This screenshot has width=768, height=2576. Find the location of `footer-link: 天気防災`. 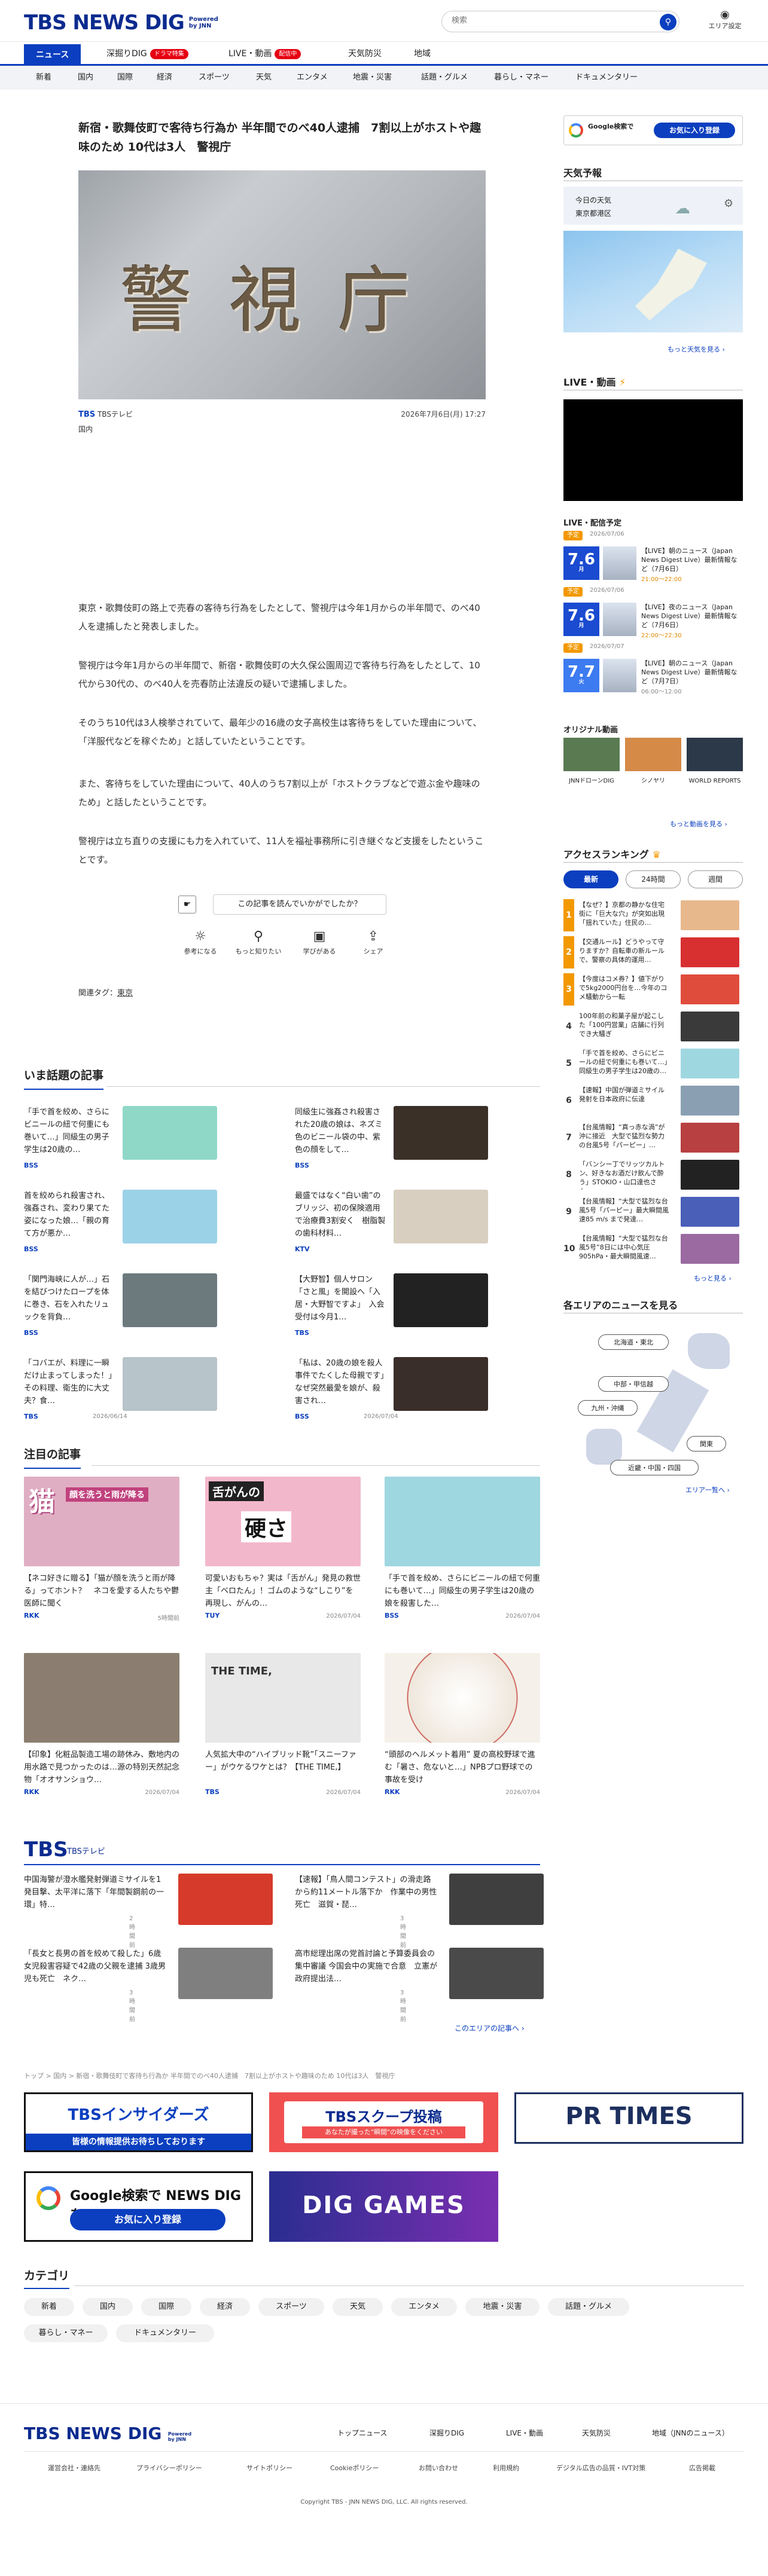

footer-link: 天気防災 is located at coordinates (596, 2433).